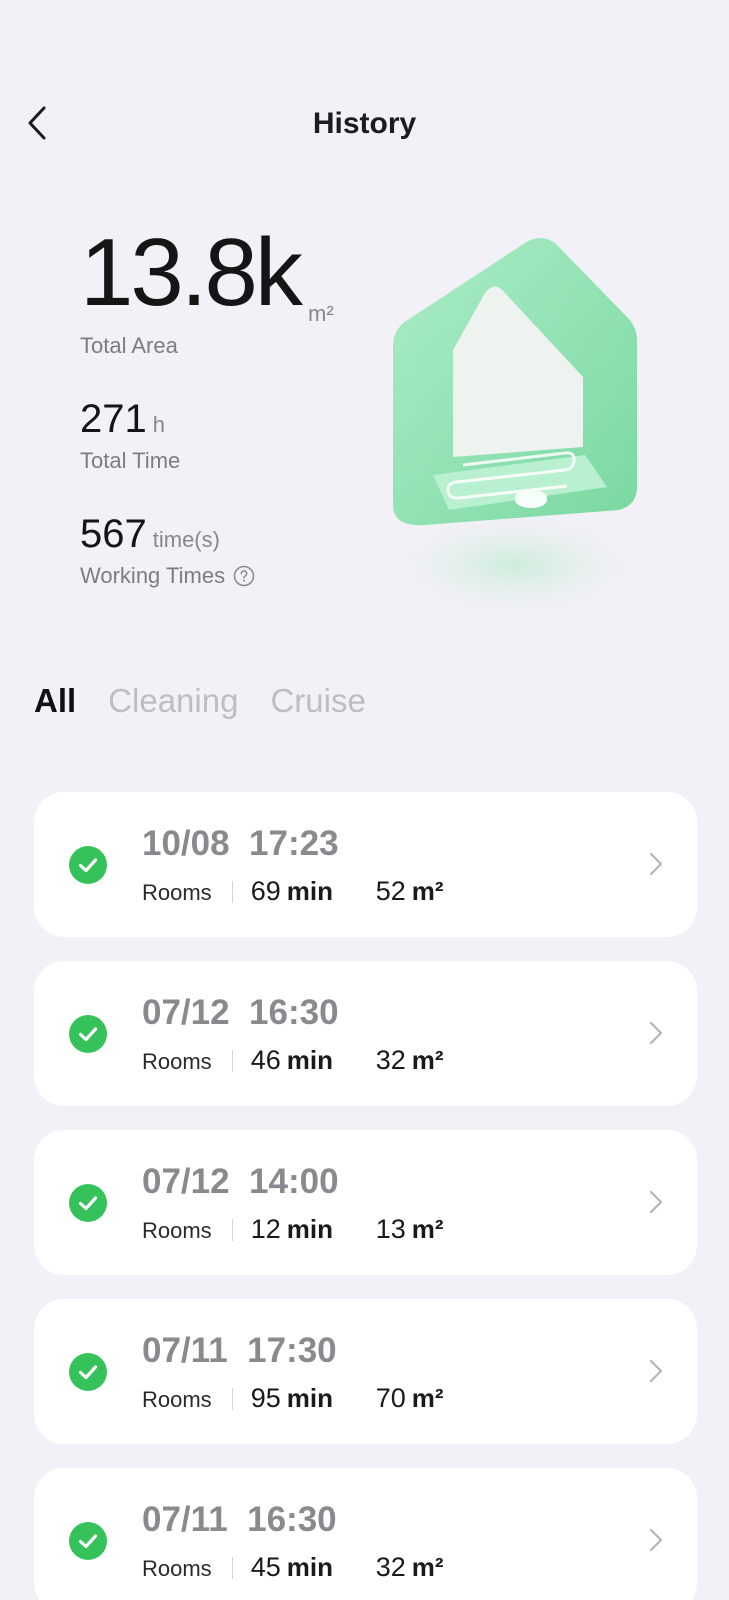  Describe the element at coordinates (365, 1534) in the screenshot. I see `history-record: 07/11 16:30 Rooms 45 min 32 m²` at that location.